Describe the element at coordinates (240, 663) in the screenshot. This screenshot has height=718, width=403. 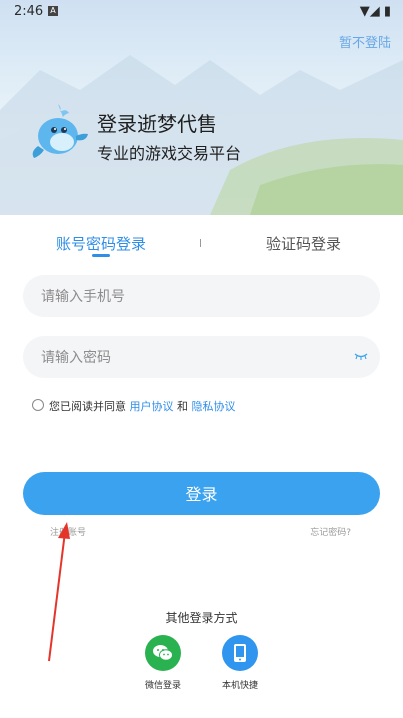
I see `local-quick-login-option: 本机快捷` at that location.